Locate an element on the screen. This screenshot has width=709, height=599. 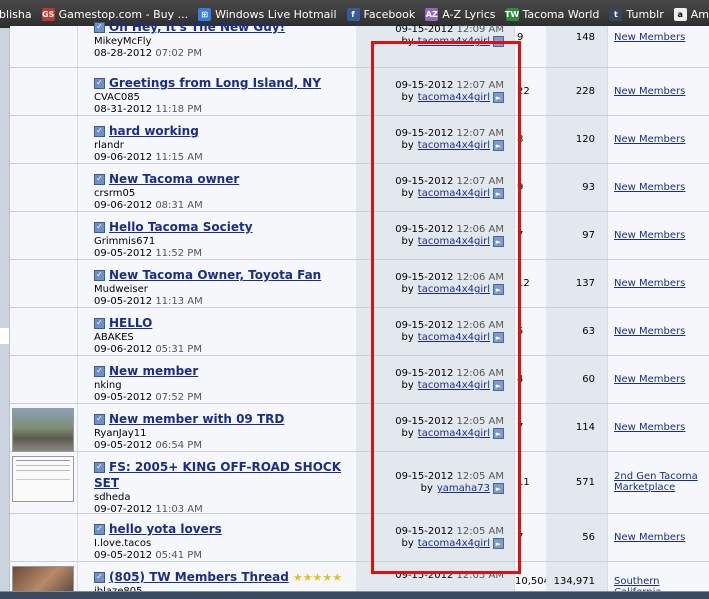
thread-starter: nking is located at coordinates (108, 385).